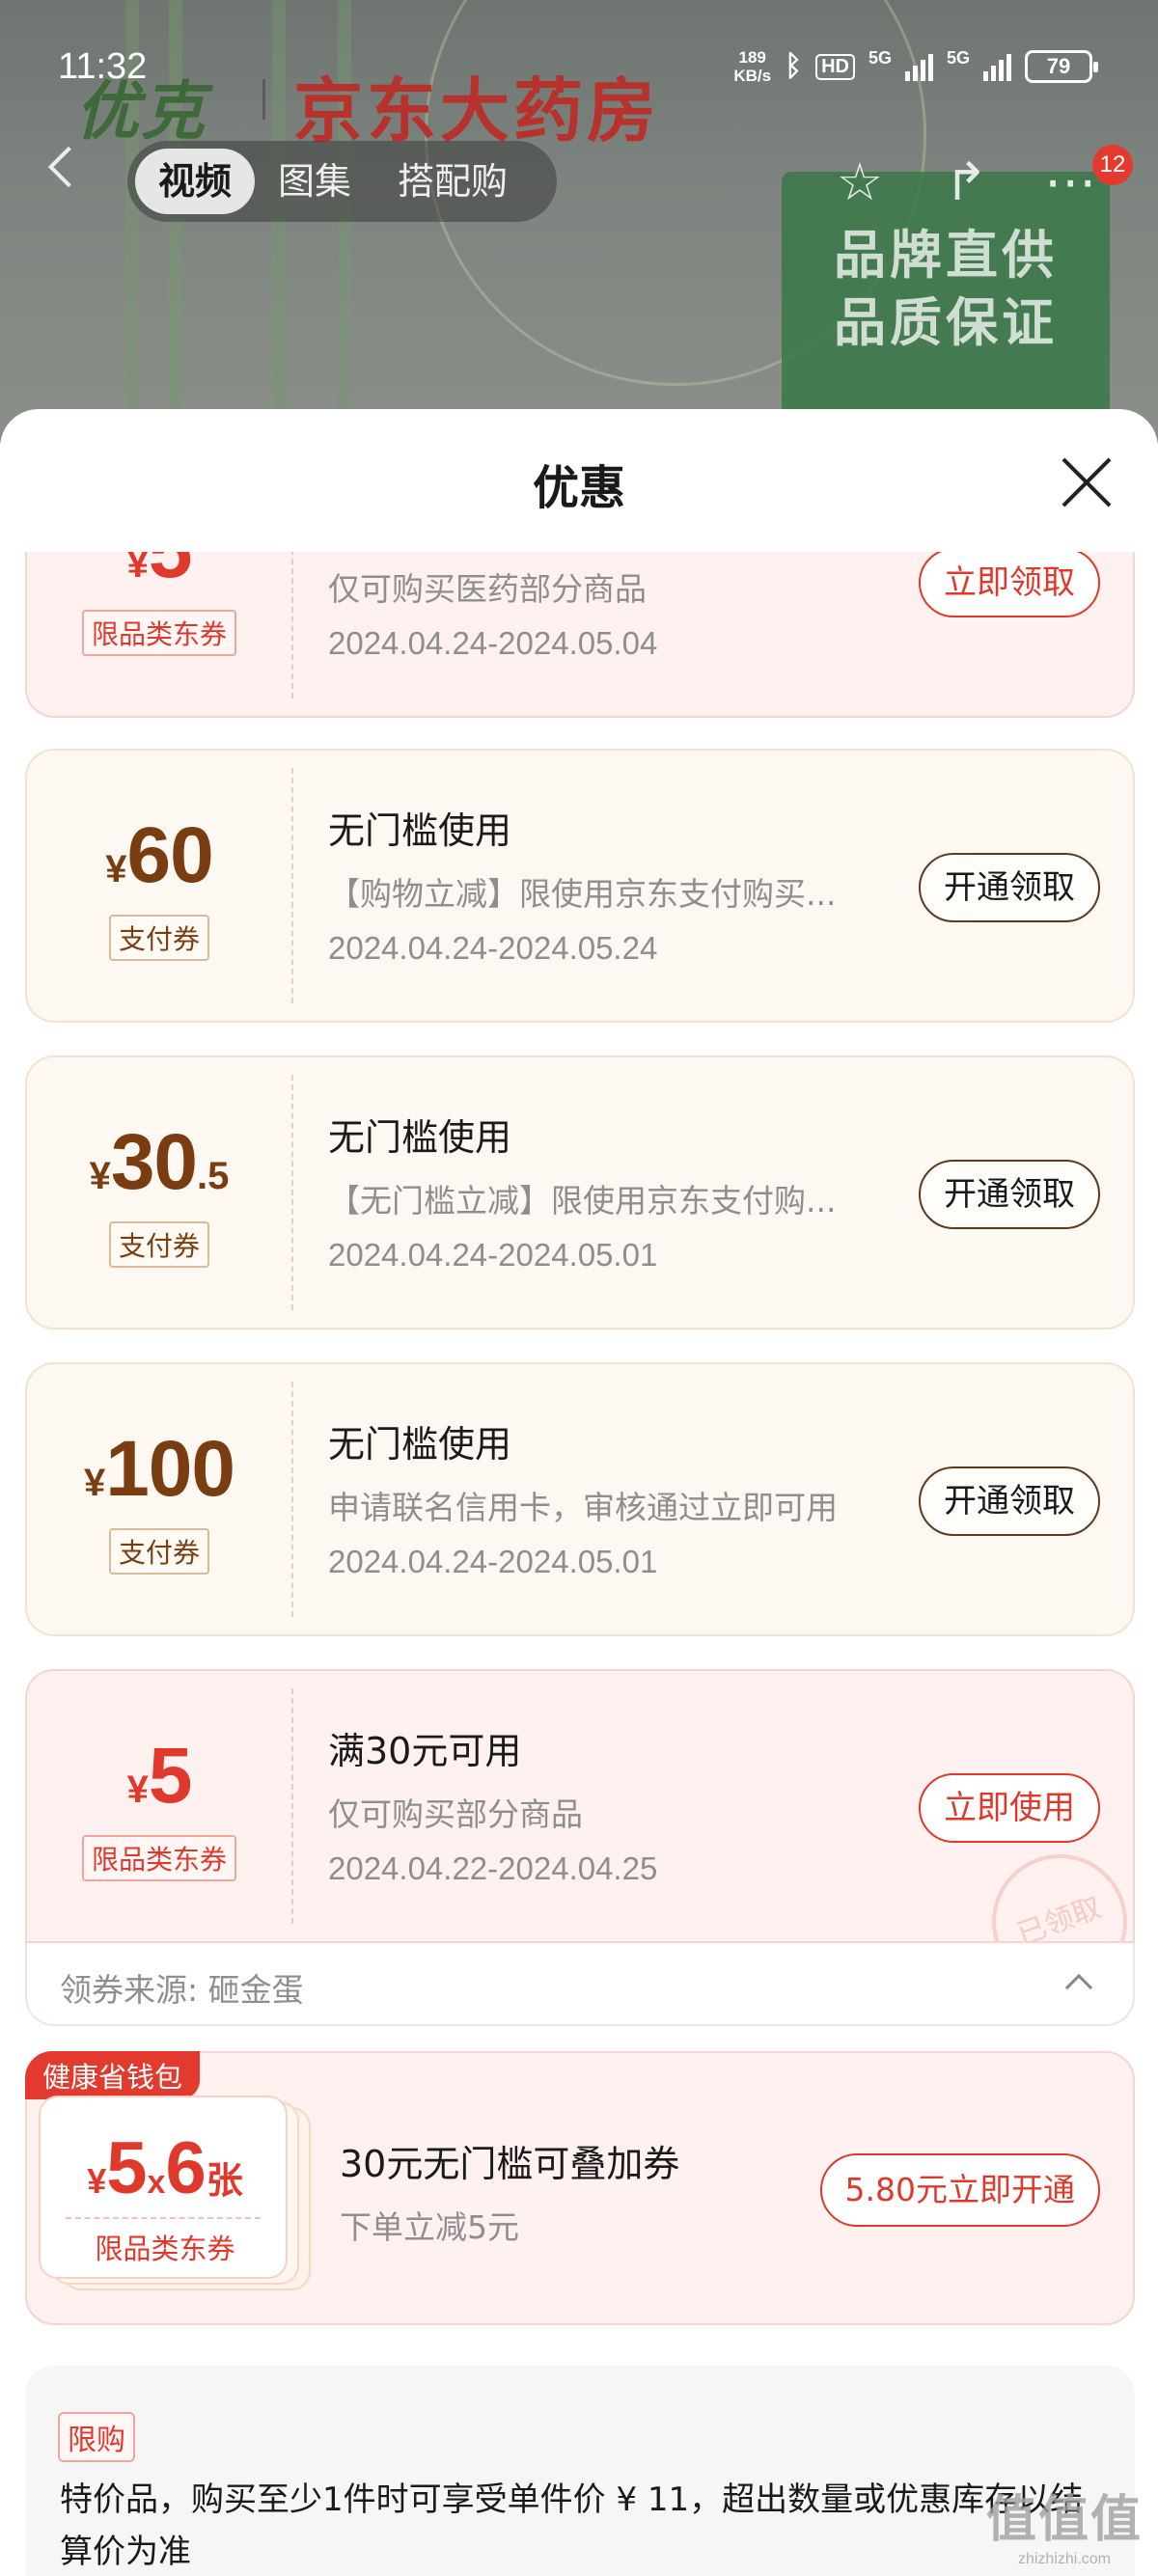 This screenshot has height=2576, width=1158. What do you see at coordinates (578, 488) in the screenshot?
I see `sheet-title: 优惠` at bounding box center [578, 488].